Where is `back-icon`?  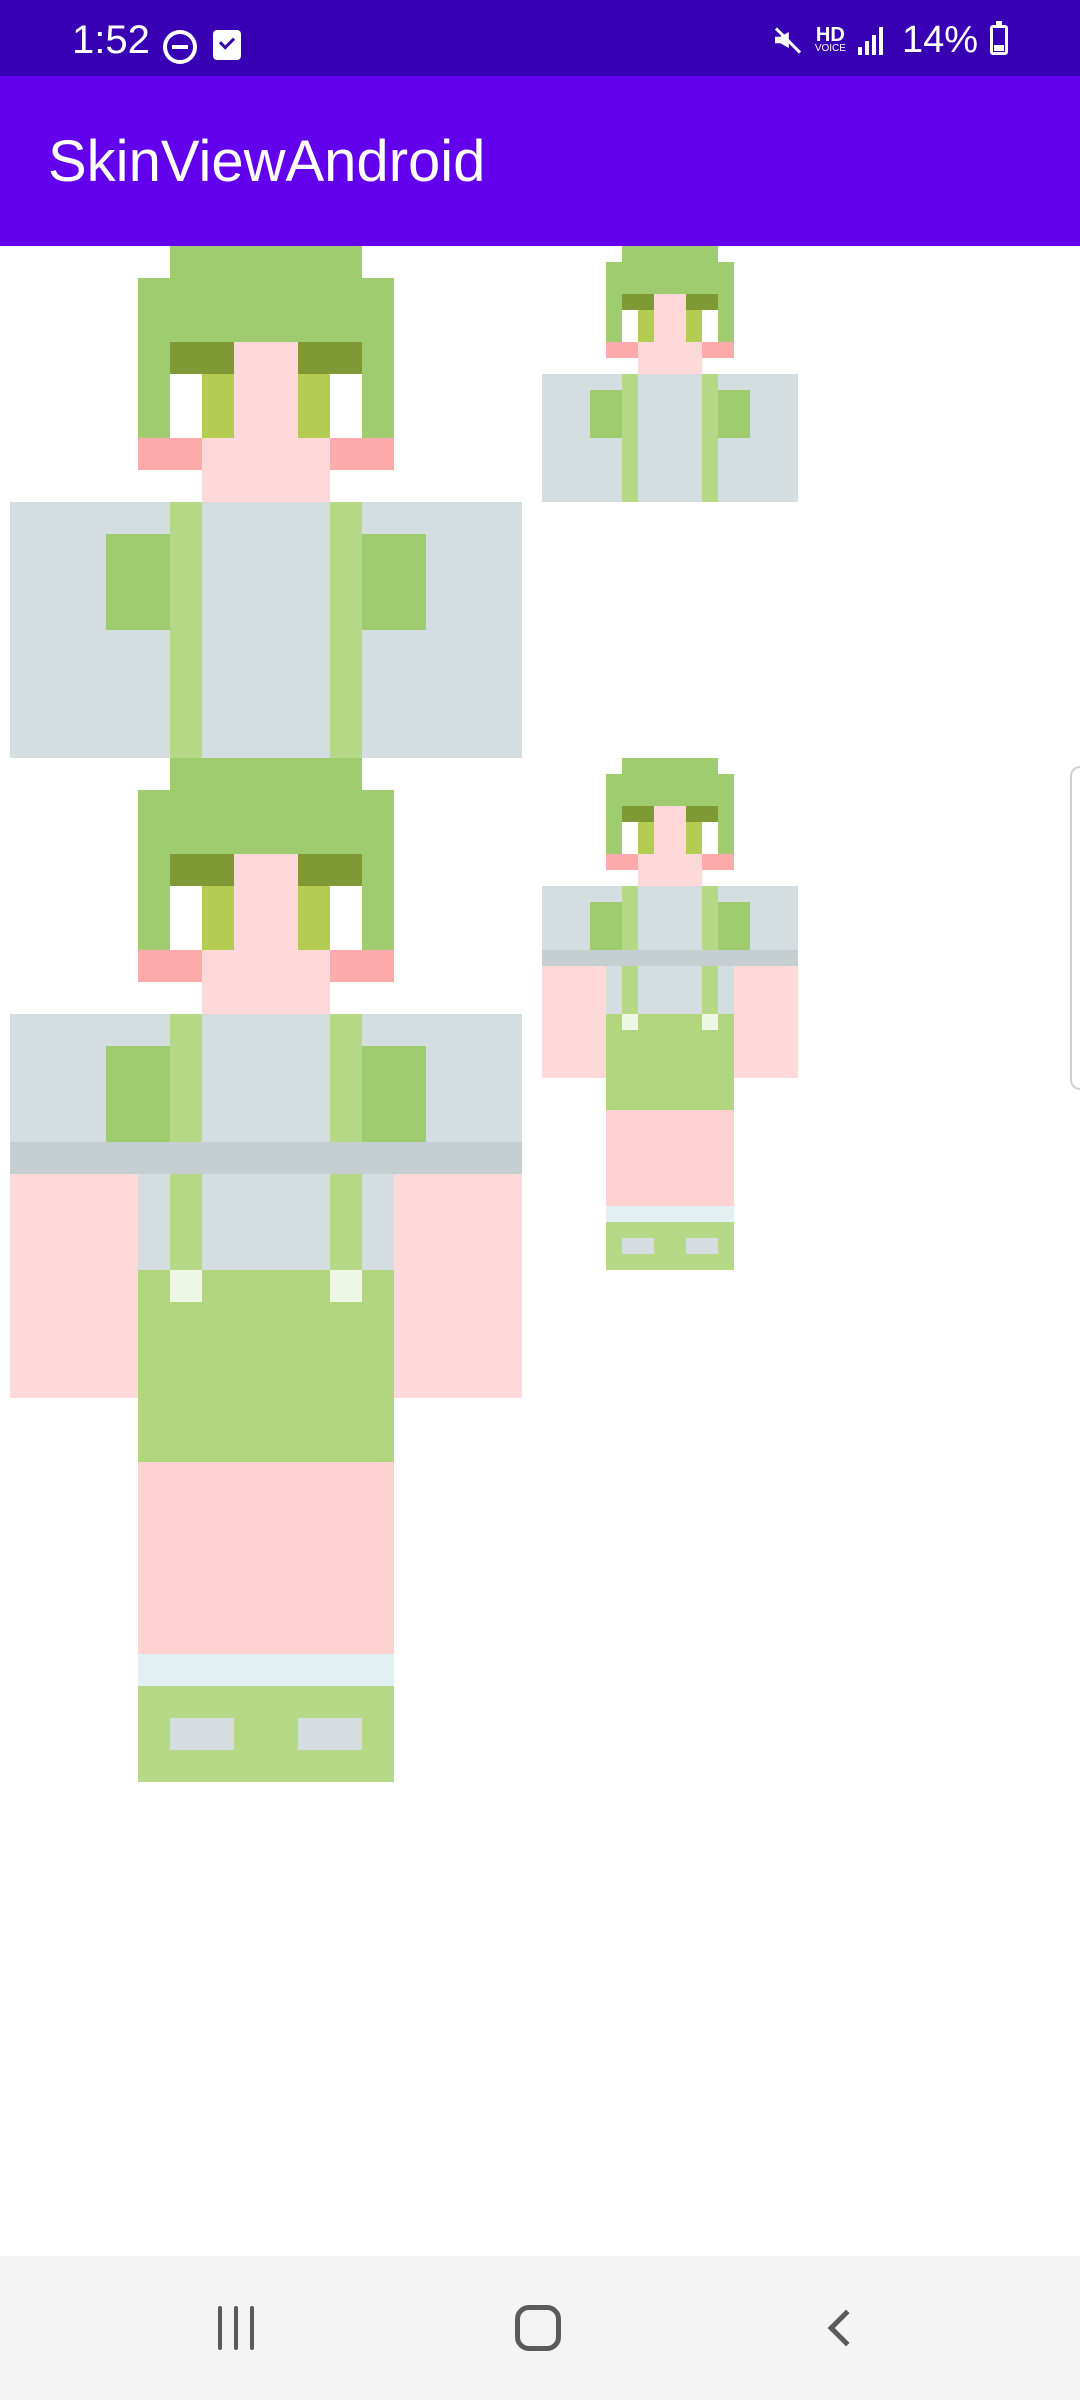
back-icon is located at coordinates (846, 2328).